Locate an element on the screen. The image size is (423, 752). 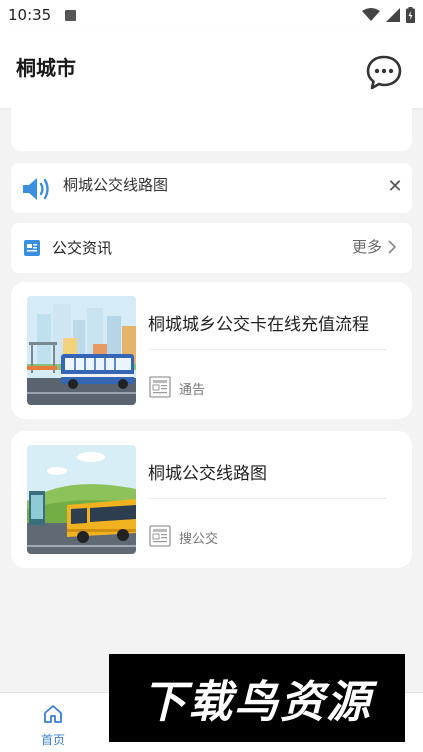
news-source: 通告 is located at coordinates (192, 390).